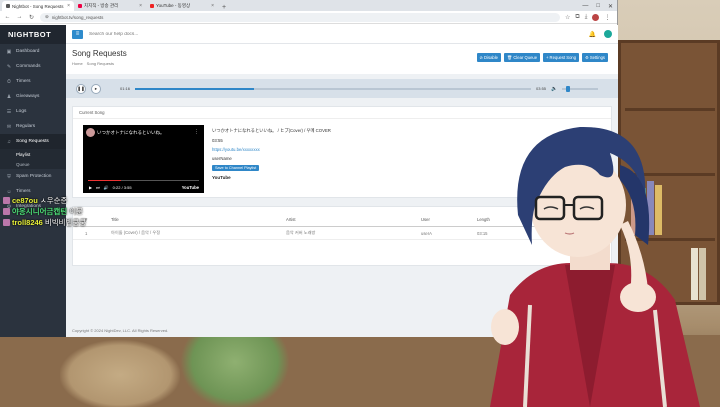  I want to click on settings-button: ⚙ Settings, so click(595, 57).